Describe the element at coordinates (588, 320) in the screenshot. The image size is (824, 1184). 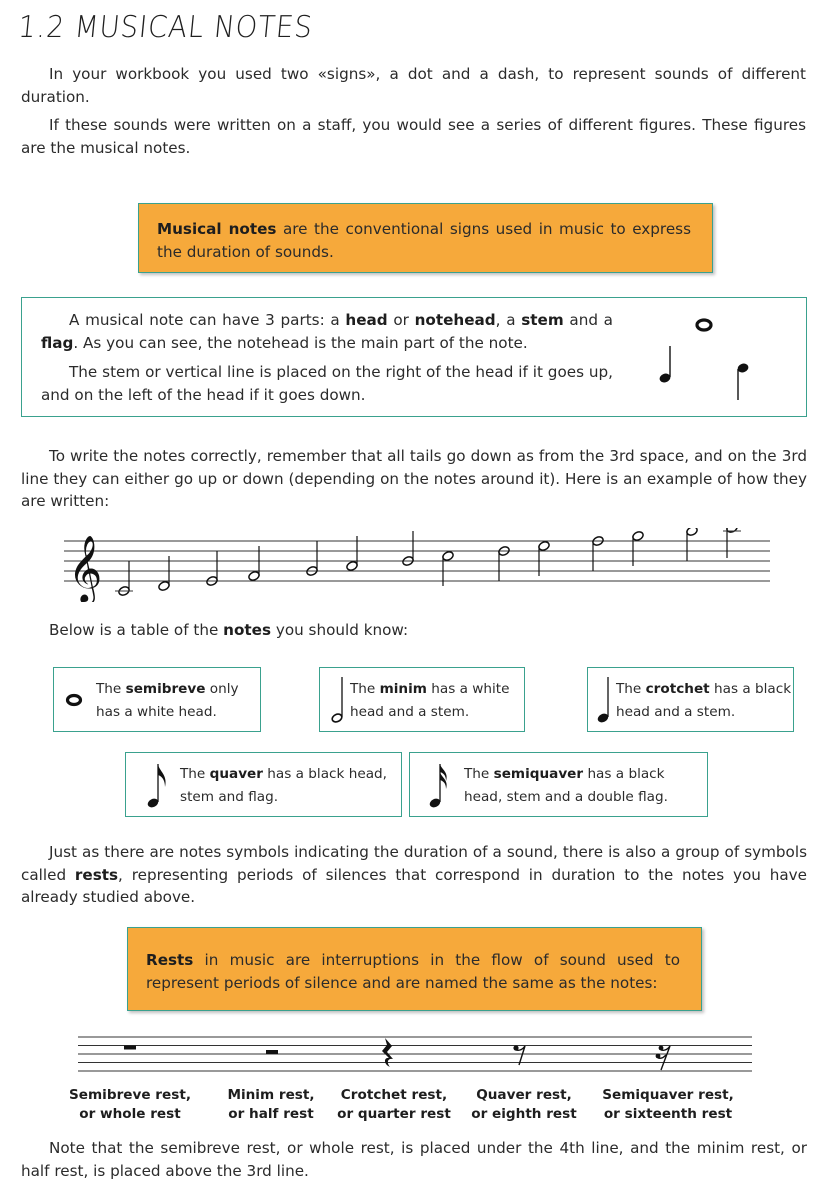
I see `parts-text-d: and a` at that location.